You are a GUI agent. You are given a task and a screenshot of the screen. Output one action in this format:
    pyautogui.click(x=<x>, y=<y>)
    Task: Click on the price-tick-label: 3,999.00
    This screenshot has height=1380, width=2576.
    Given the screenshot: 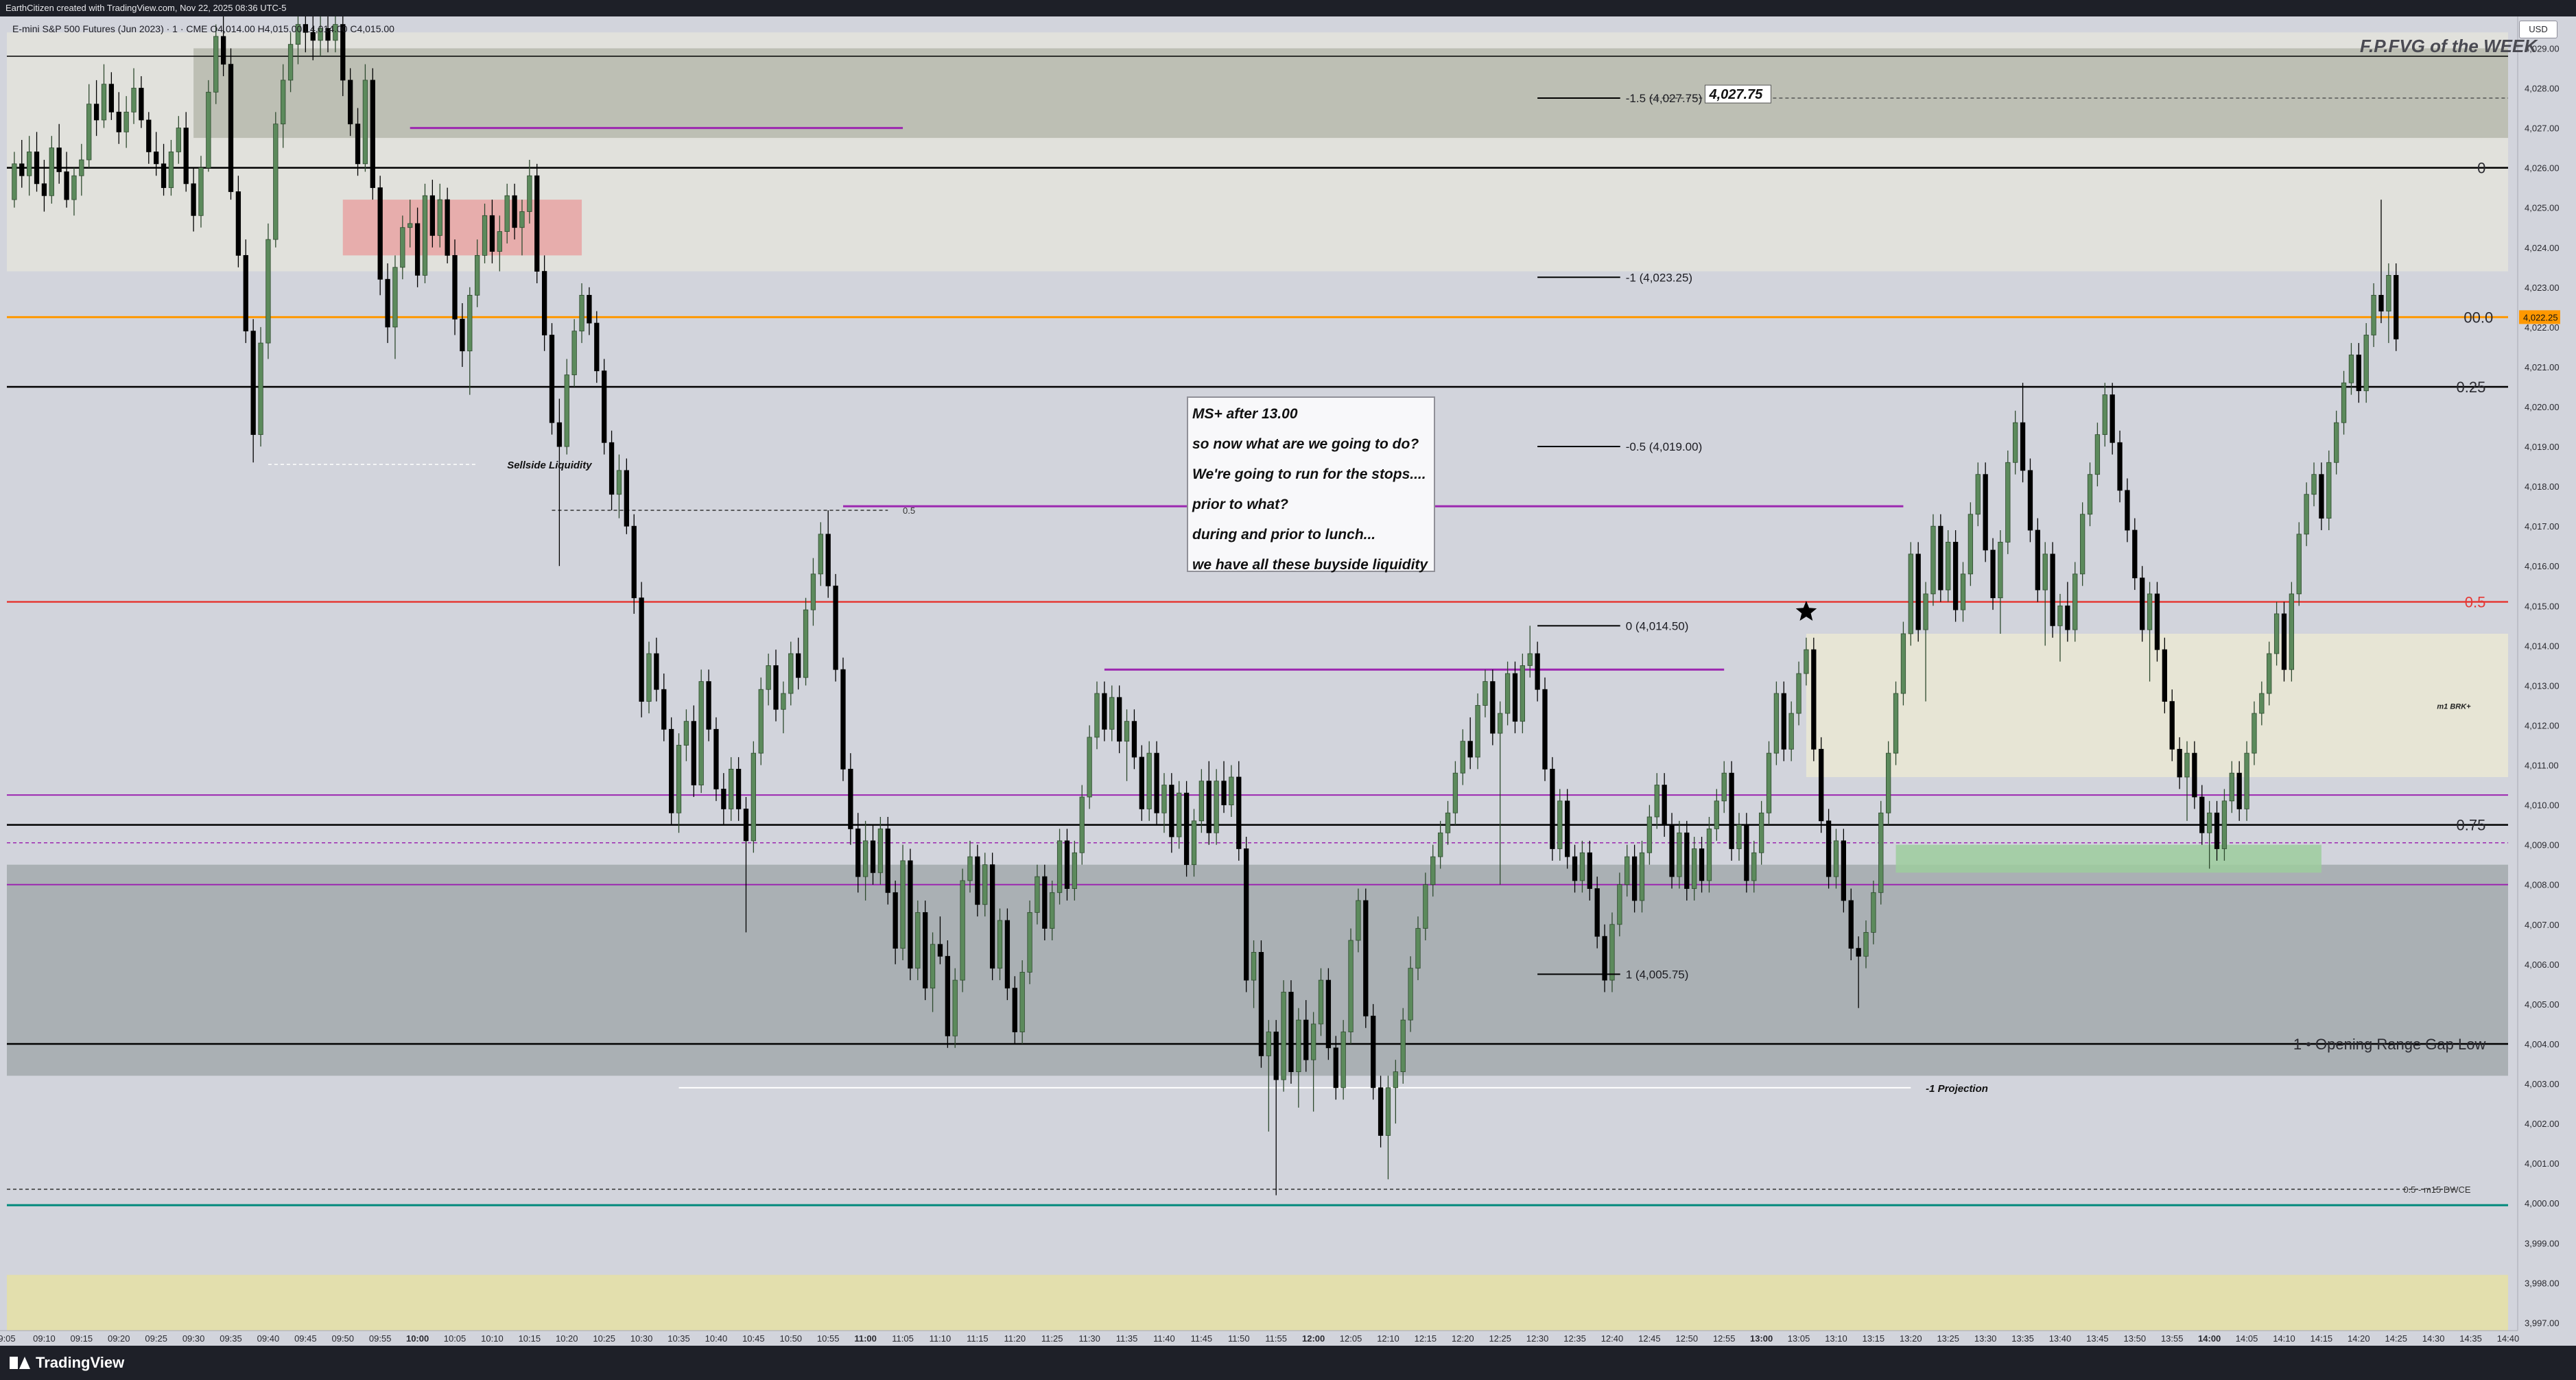 What is the action you would take?
    pyautogui.click(x=2542, y=1243)
    